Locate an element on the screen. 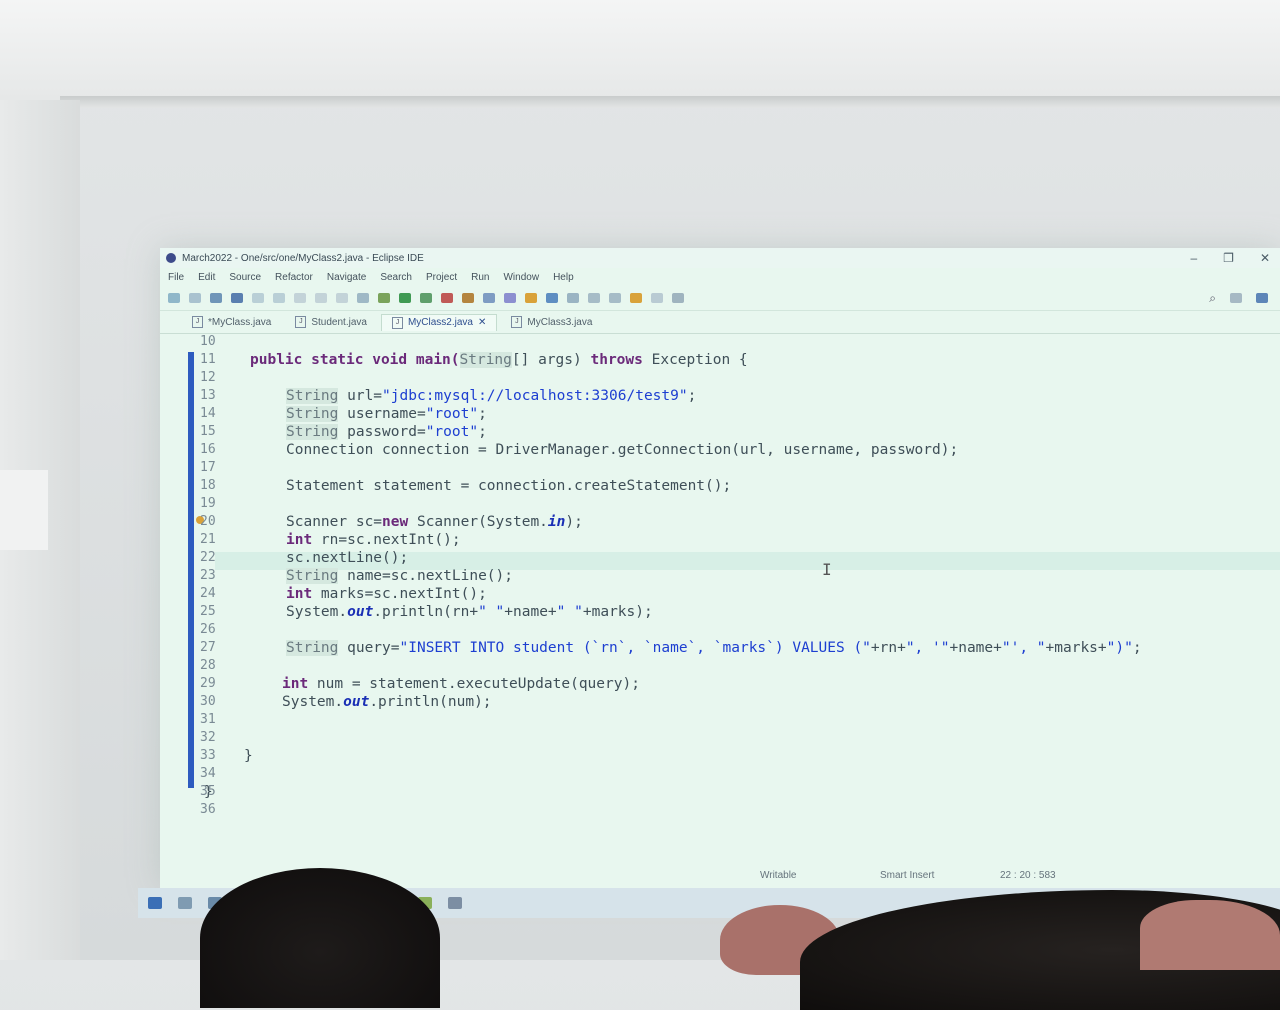 The height and width of the screenshot is (1010, 1280). tab-myclass: J *MyClass.java is located at coordinates (231, 322).